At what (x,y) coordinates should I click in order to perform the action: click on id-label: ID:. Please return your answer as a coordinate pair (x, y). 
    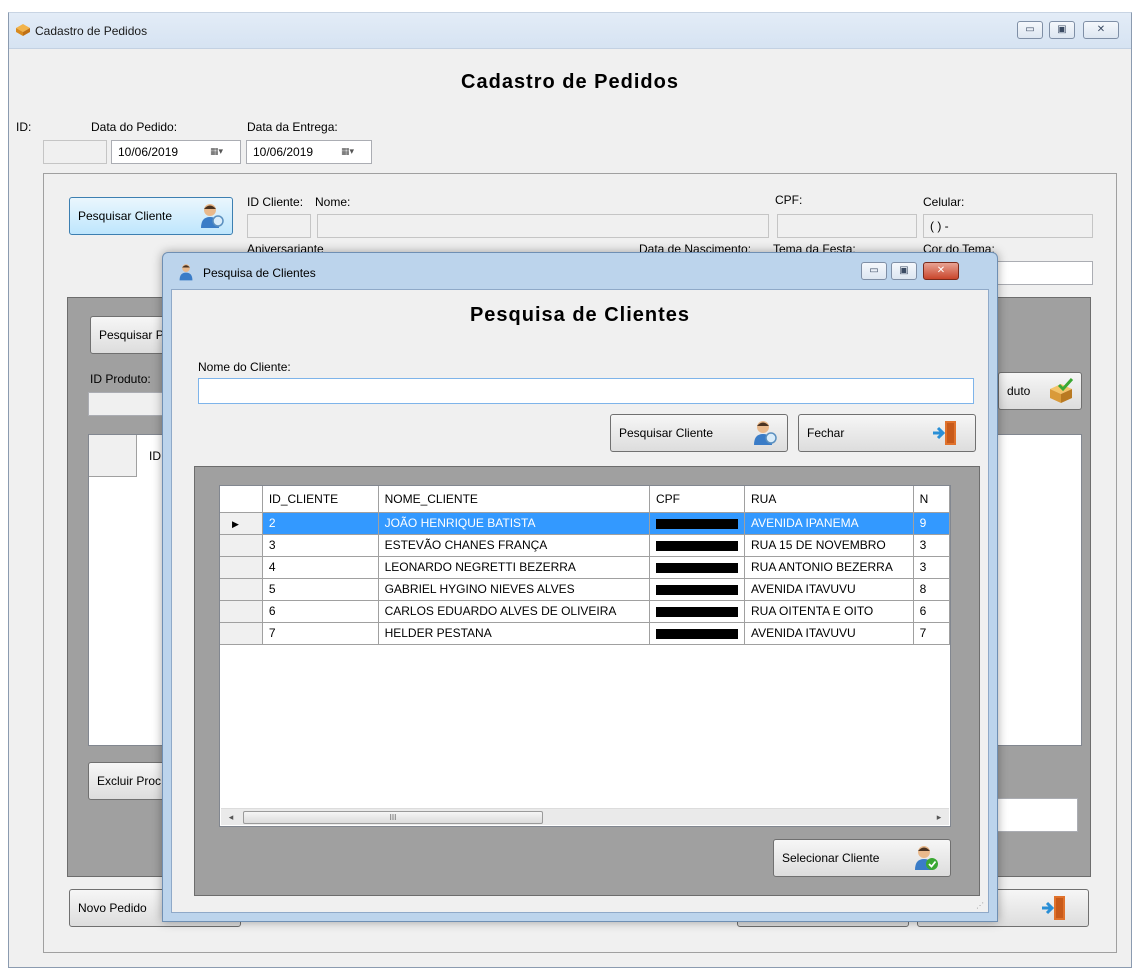
    Looking at the image, I should click on (24, 127).